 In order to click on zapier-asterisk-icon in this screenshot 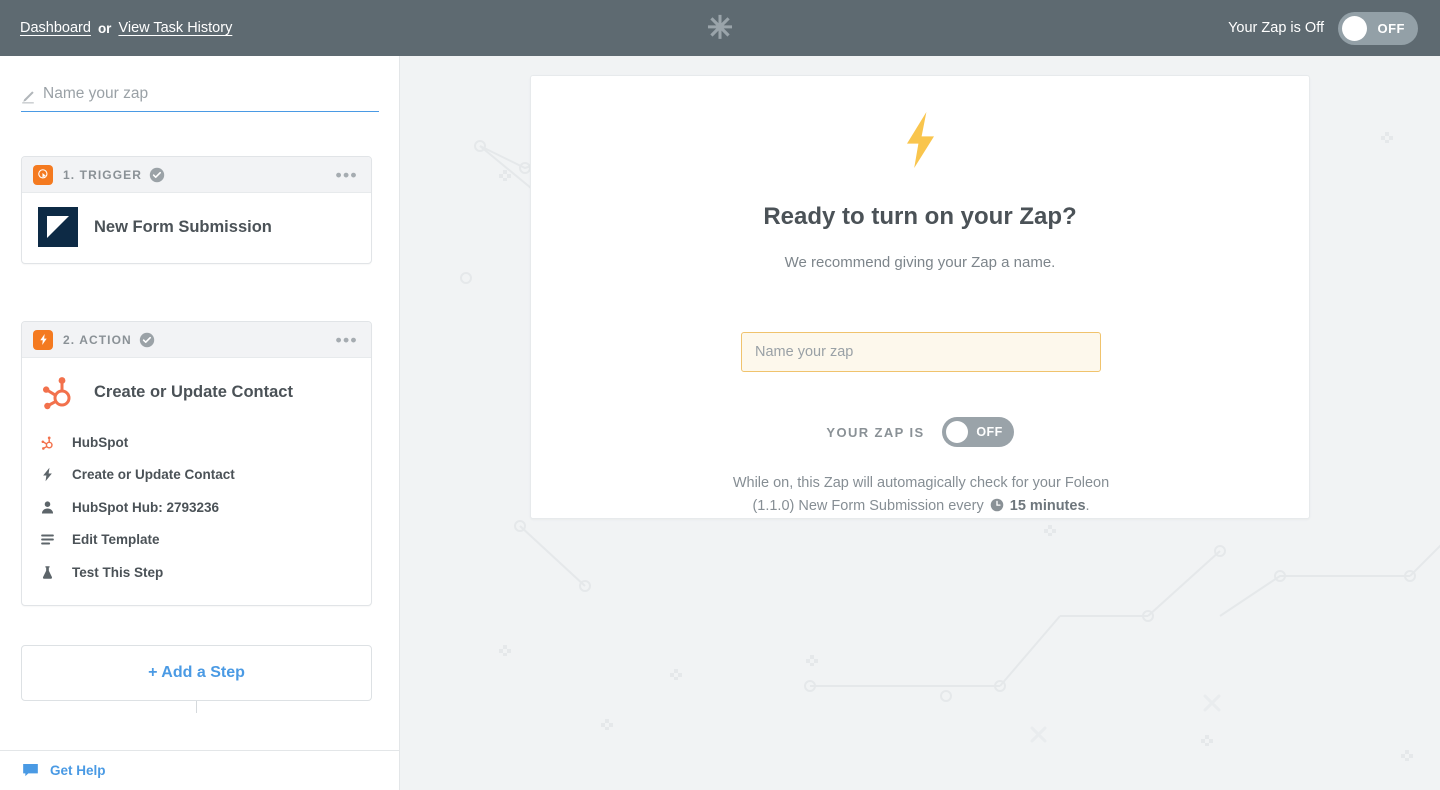, I will do `click(720, 27)`.